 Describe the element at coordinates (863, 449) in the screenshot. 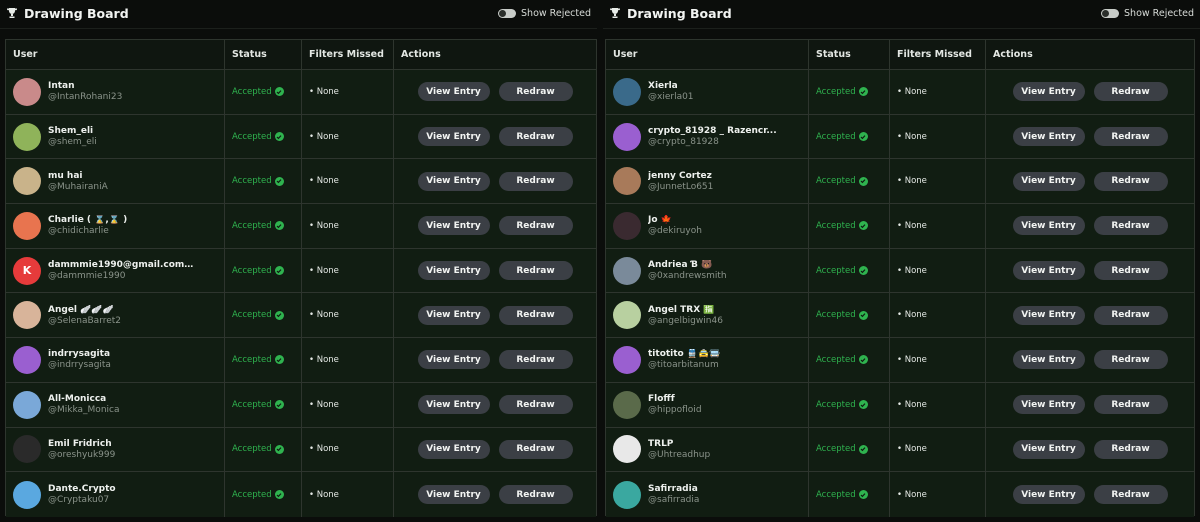

I see `check-circle-icon` at that location.